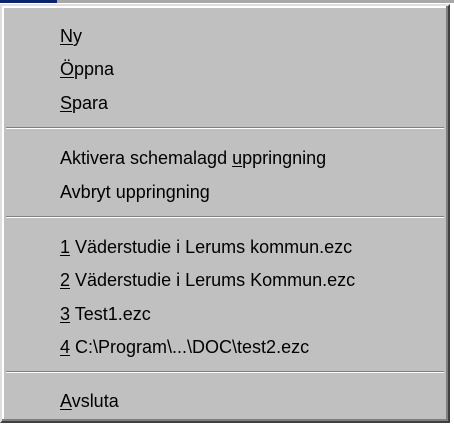  I want to click on menu-item-aktivera-schemalagd-uppringning: Aktivera schemalagd uppringning, so click(193, 158).